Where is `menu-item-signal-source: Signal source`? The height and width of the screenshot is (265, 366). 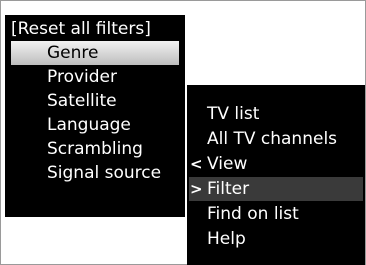
menu-item-signal-source: Signal source is located at coordinates (95, 173).